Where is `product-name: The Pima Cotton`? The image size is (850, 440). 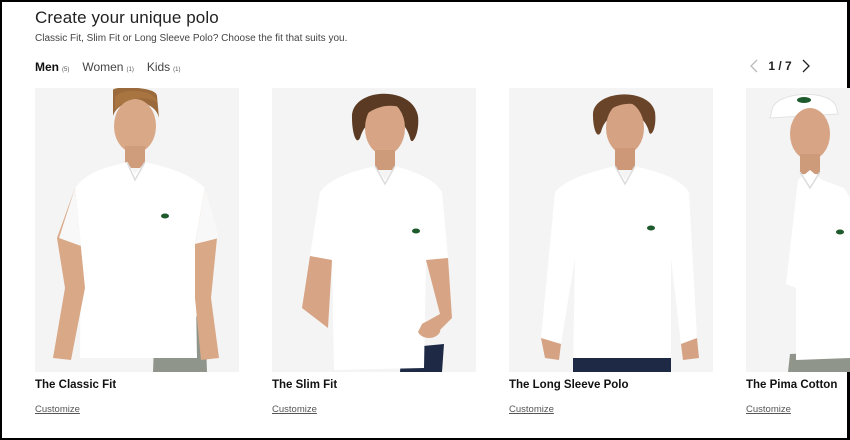
product-name: The Pima Cotton is located at coordinates (792, 385).